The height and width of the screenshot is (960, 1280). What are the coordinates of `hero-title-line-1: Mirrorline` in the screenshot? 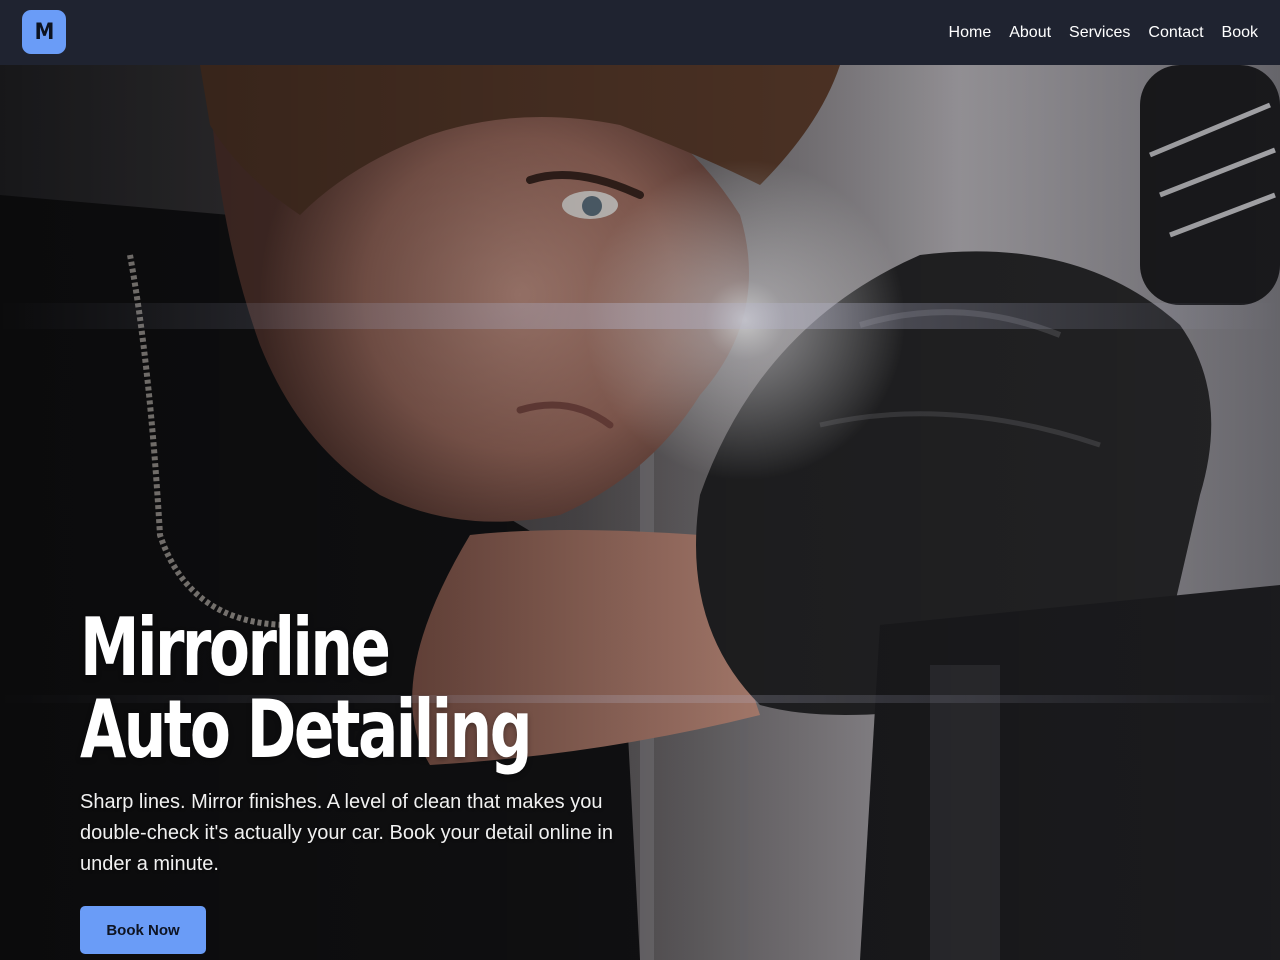 It's located at (235, 647).